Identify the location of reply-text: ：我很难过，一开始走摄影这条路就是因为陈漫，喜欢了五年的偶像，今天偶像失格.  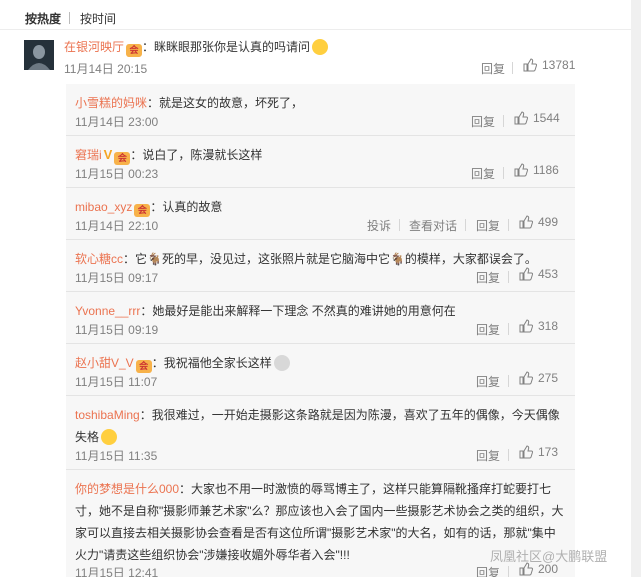
(317, 426).